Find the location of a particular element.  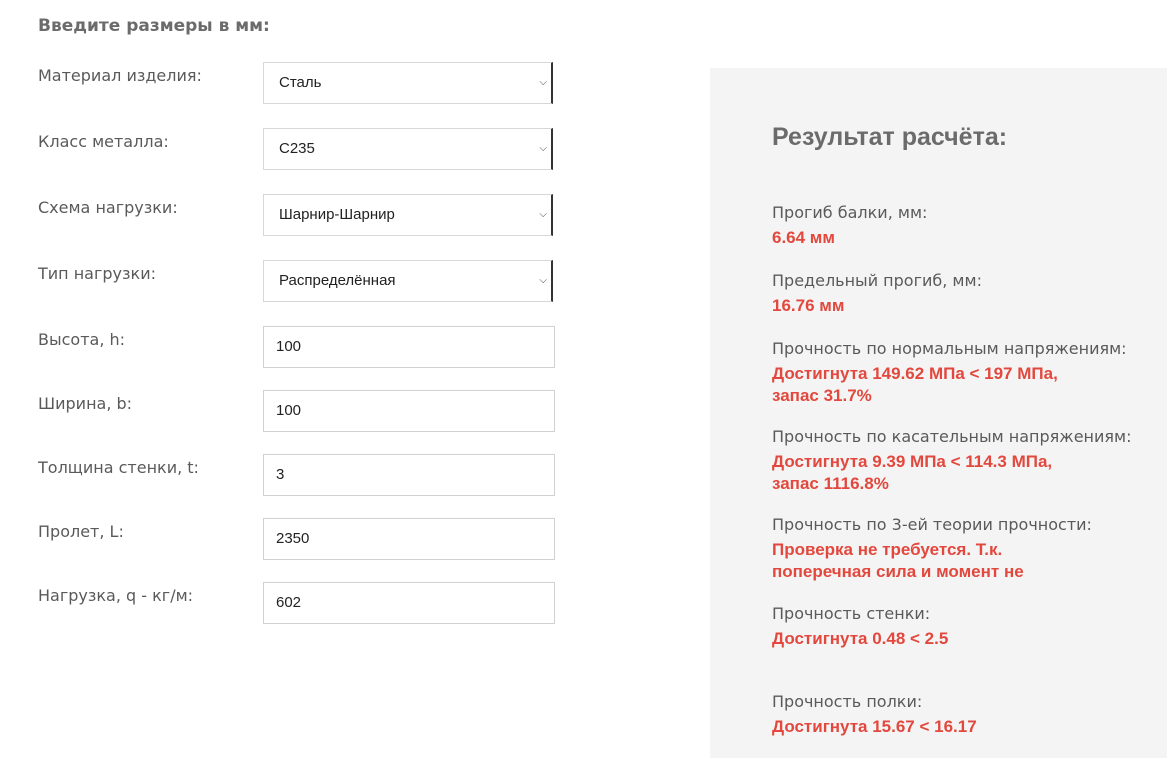

width-label: Ширина, b: is located at coordinates (85, 403).